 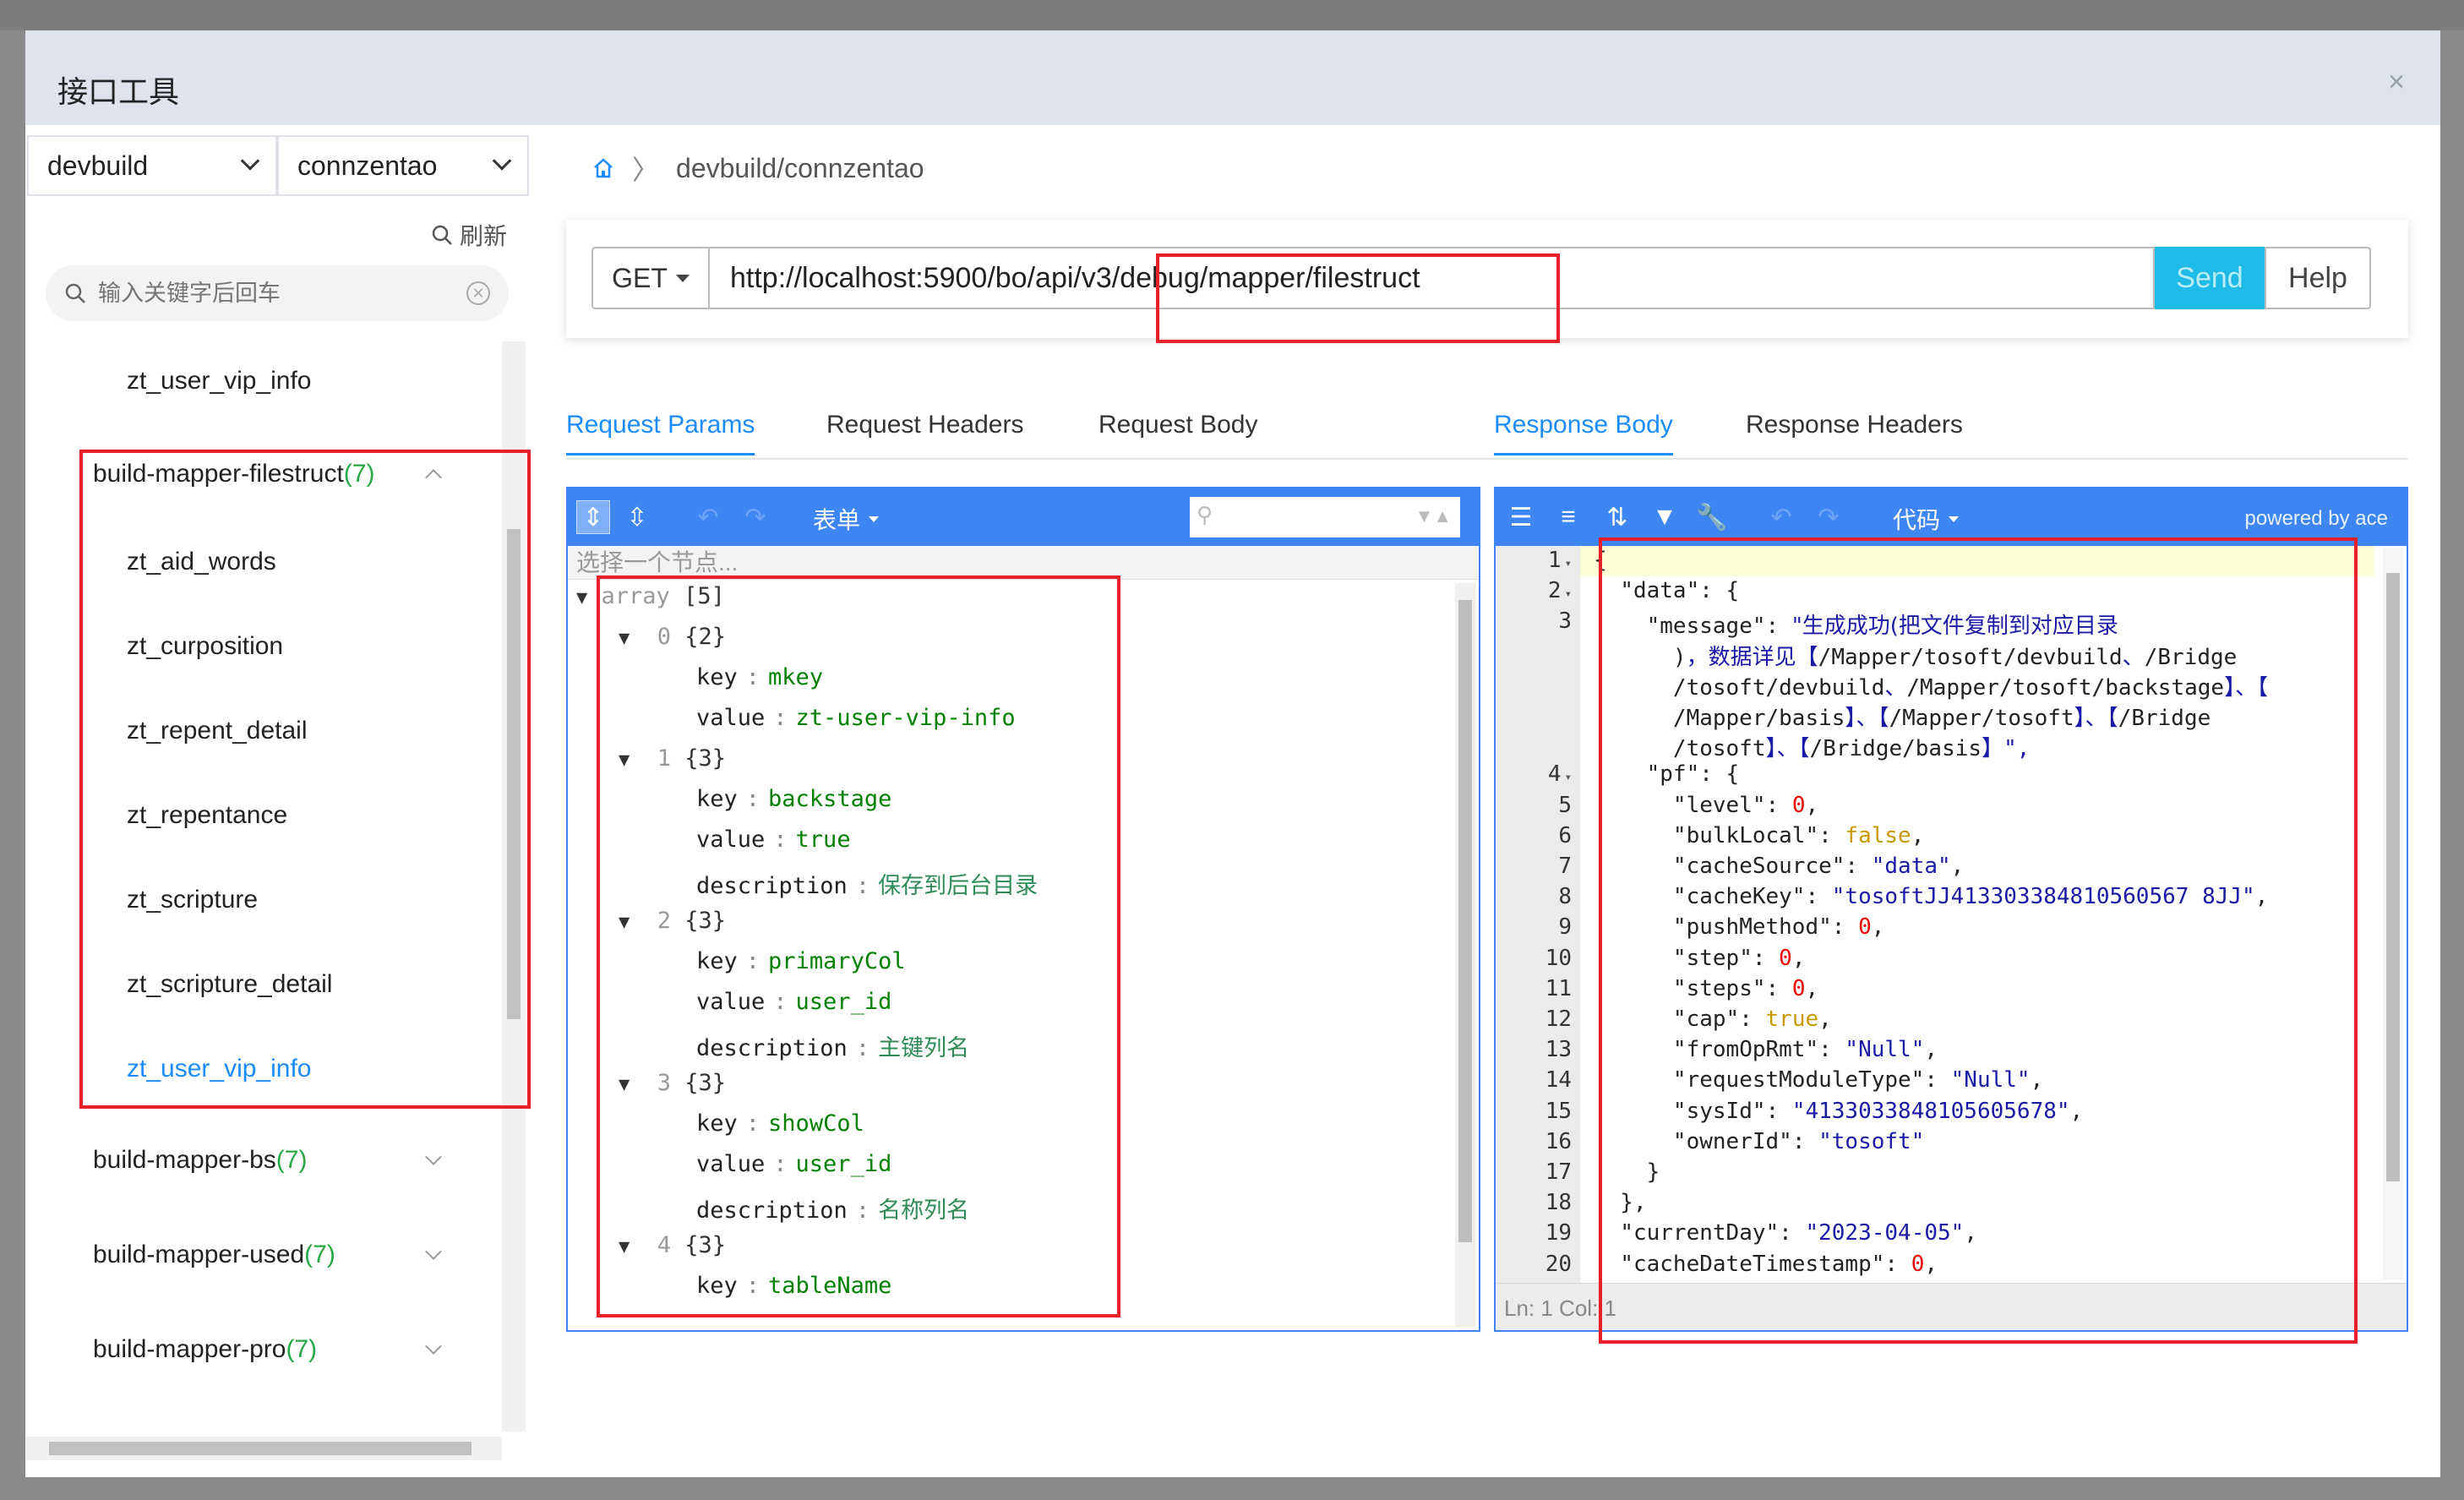 What do you see at coordinates (672, 637) in the screenshot?
I see `tree-node: ▼ 0 {2}` at bounding box center [672, 637].